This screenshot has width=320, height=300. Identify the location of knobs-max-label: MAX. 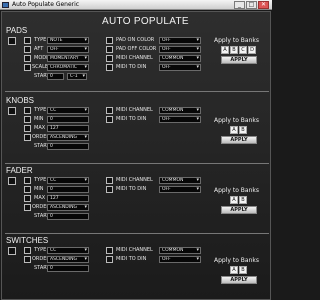
(40, 128).